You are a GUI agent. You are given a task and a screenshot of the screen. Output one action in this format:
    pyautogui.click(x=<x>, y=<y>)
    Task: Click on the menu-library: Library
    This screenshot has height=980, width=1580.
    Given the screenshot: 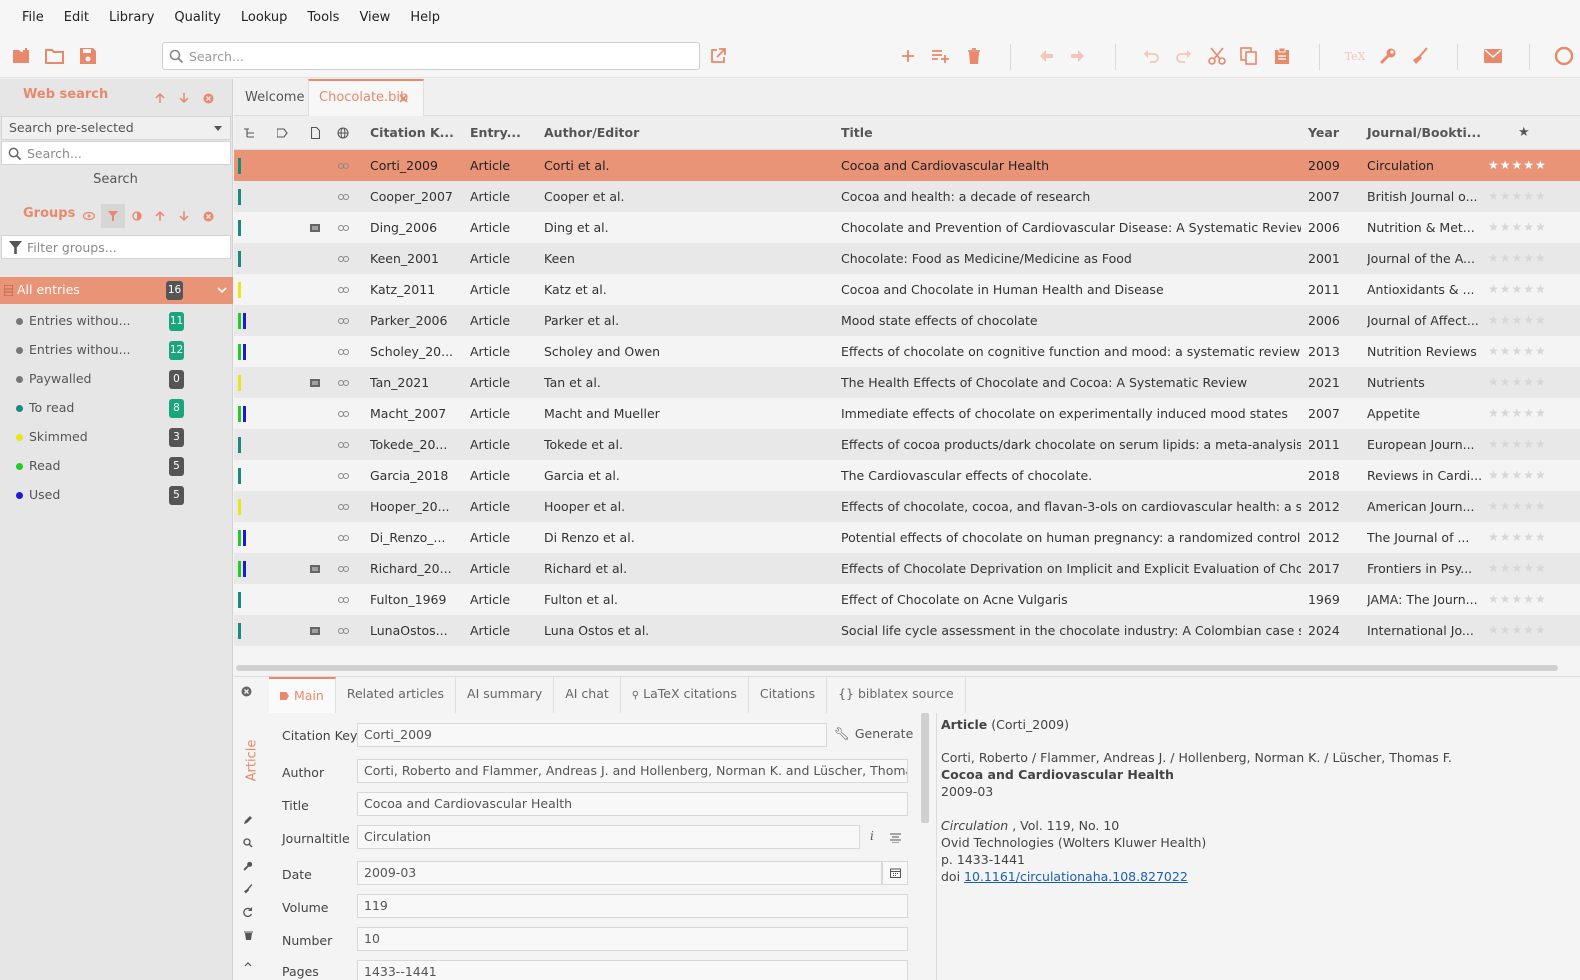 What is the action you would take?
    pyautogui.click(x=131, y=18)
    